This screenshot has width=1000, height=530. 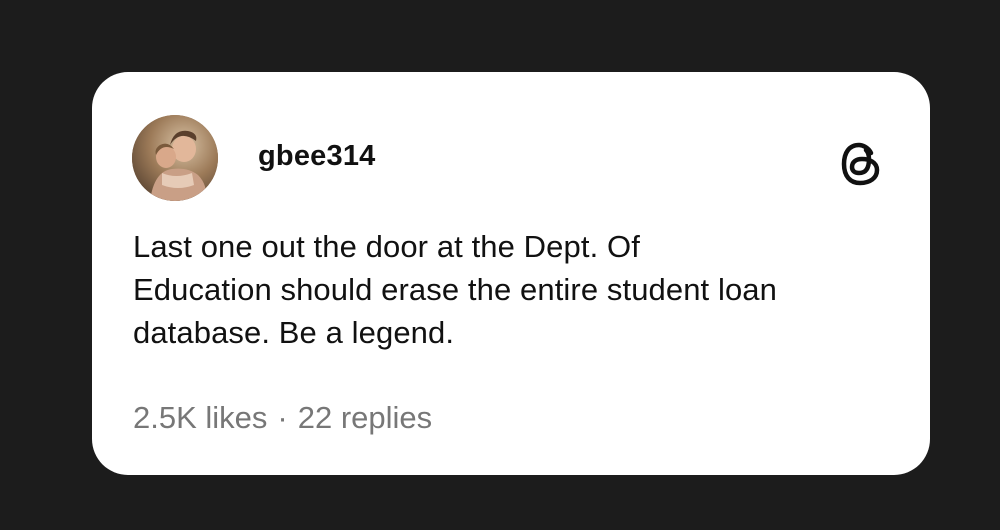 I want to click on post-stats: 2.5K likes · 22 replies, so click(x=282, y=418).